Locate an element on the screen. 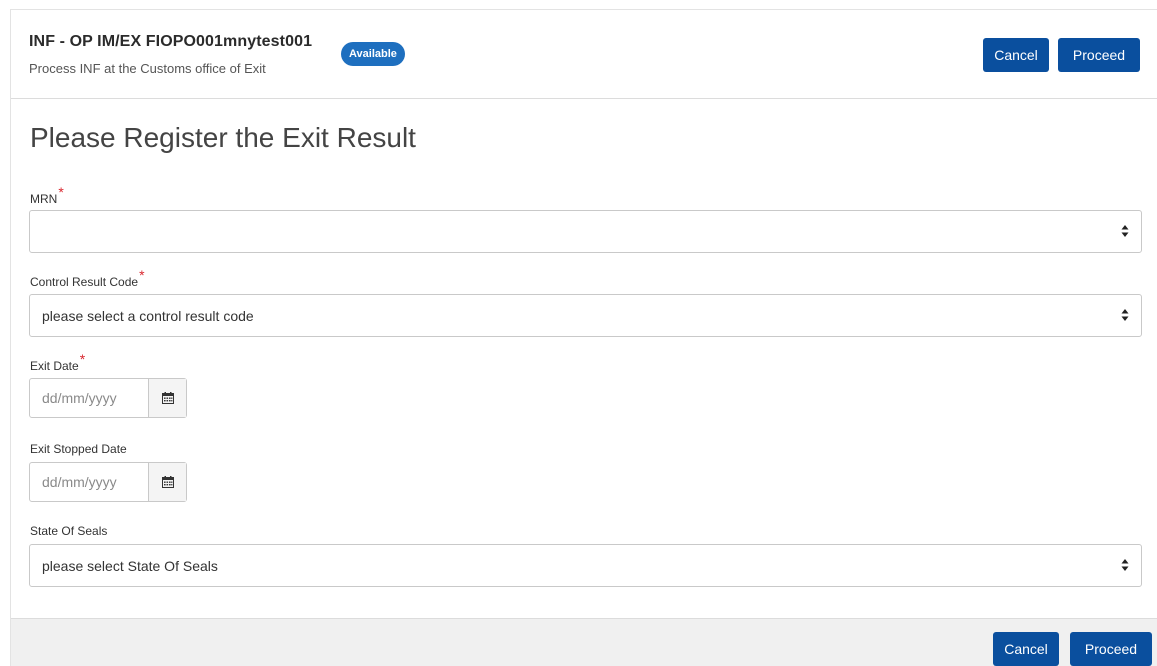  mrn-label: MRN* is located at coordinates (47, 195).